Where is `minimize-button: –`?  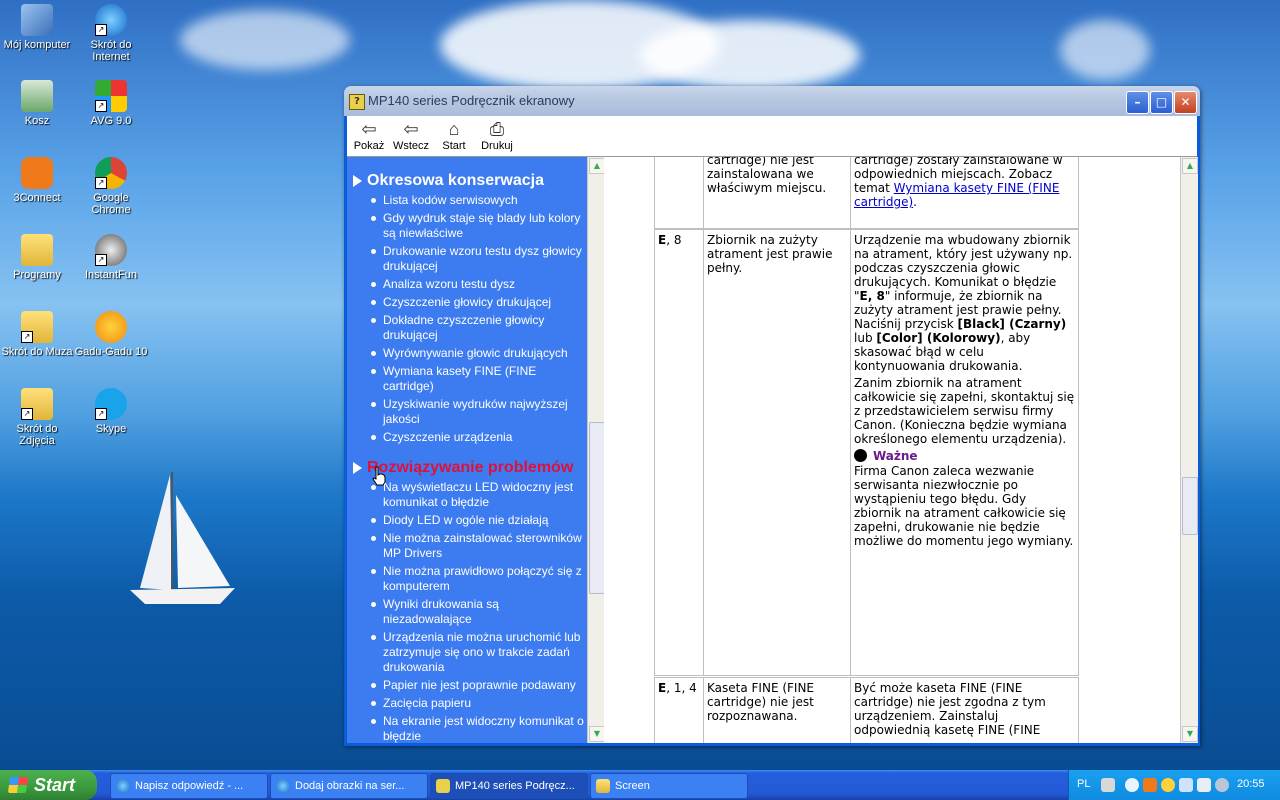
minimize-button: – is located at coordinates (1137, 102).